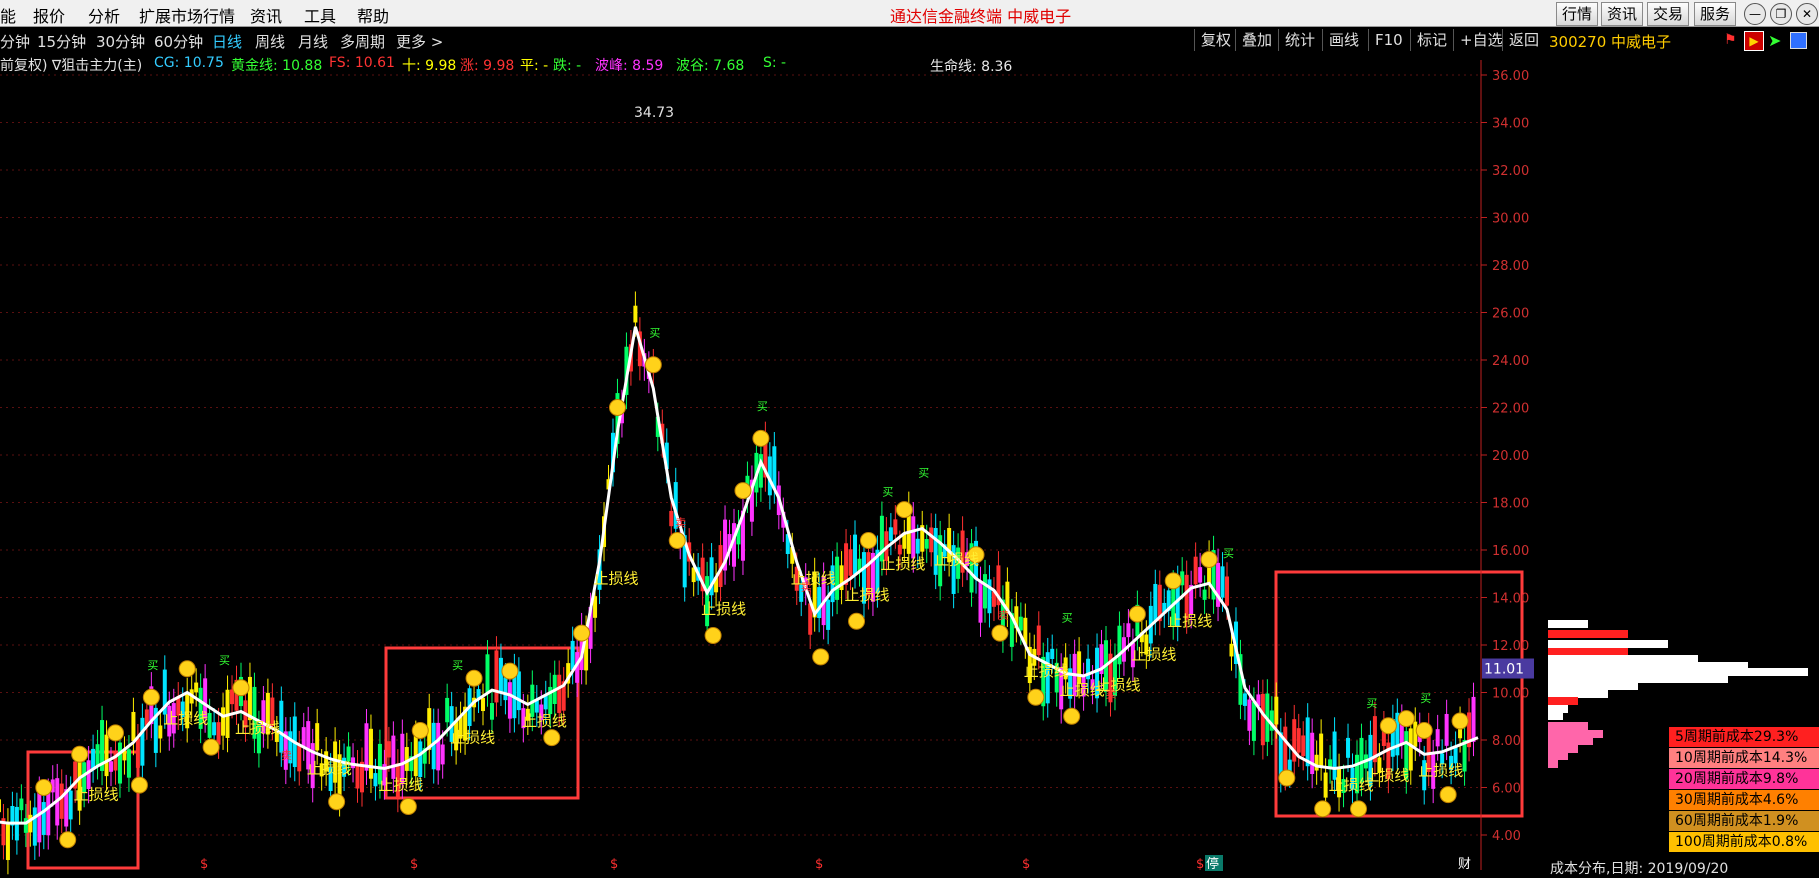 Image resolution: width=1819 pixels, height=878 pixels. Describe the element at coordinates (1639, 869) in the screenshot. I see `cost-distribution-date: 成本分布,日期: 2019/09/20` at that location.